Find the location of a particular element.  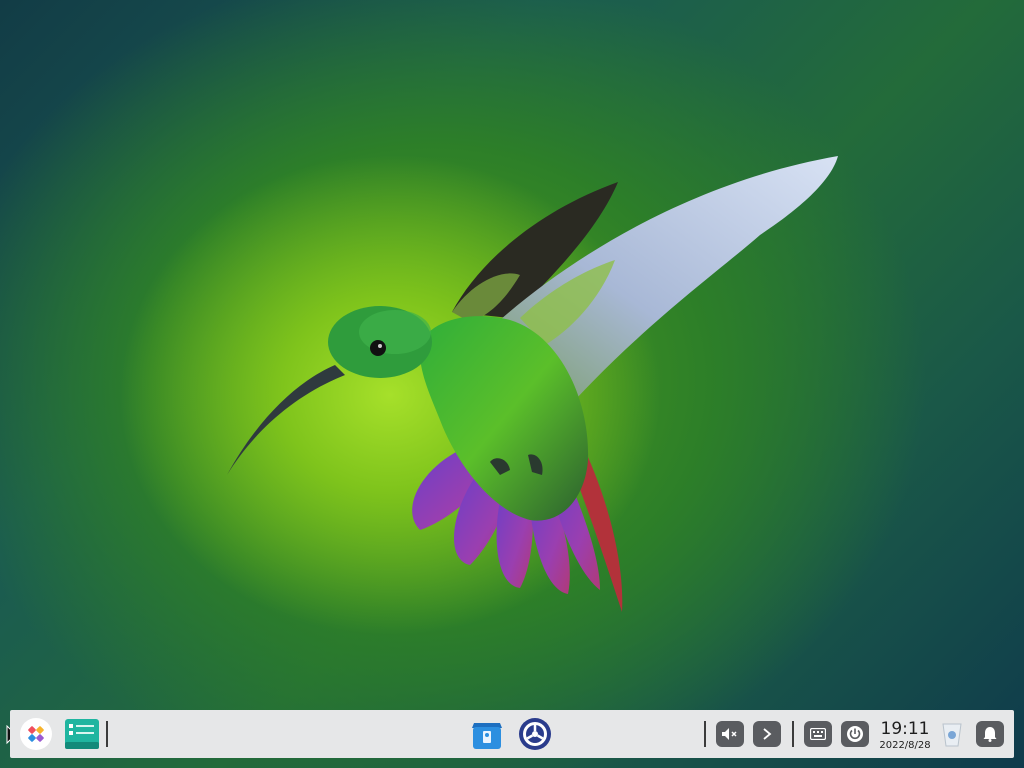

taskbar-separator is located at coordinates (107, 734).